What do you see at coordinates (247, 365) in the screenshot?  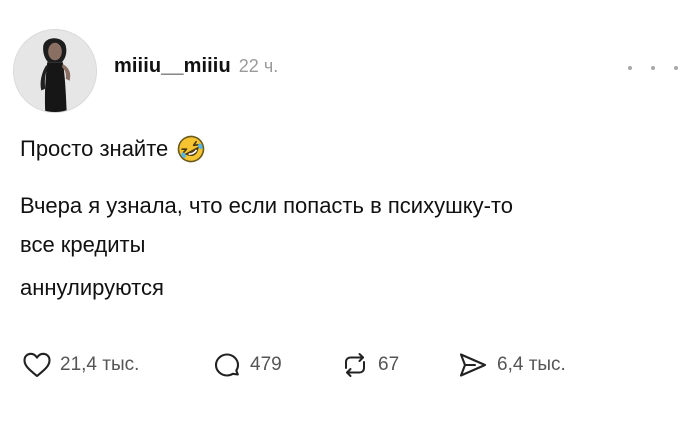 I see `comment-button: 479` at bounding box center [247, 365].